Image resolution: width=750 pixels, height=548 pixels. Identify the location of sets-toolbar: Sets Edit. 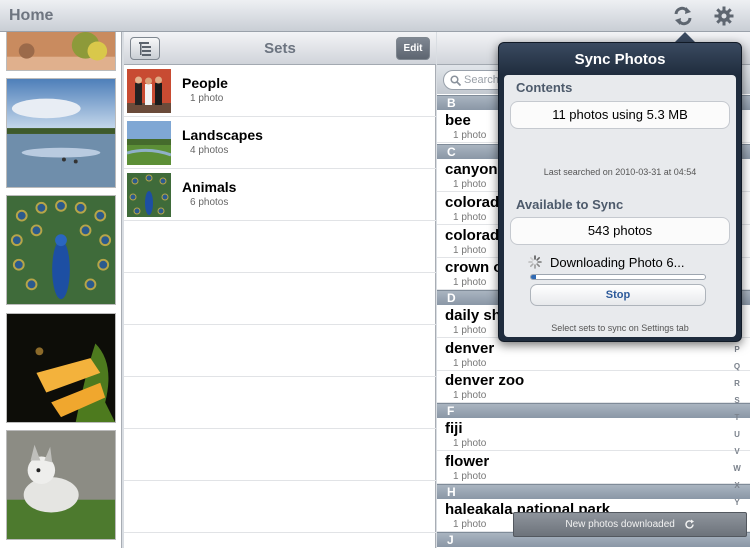
(280, 48).